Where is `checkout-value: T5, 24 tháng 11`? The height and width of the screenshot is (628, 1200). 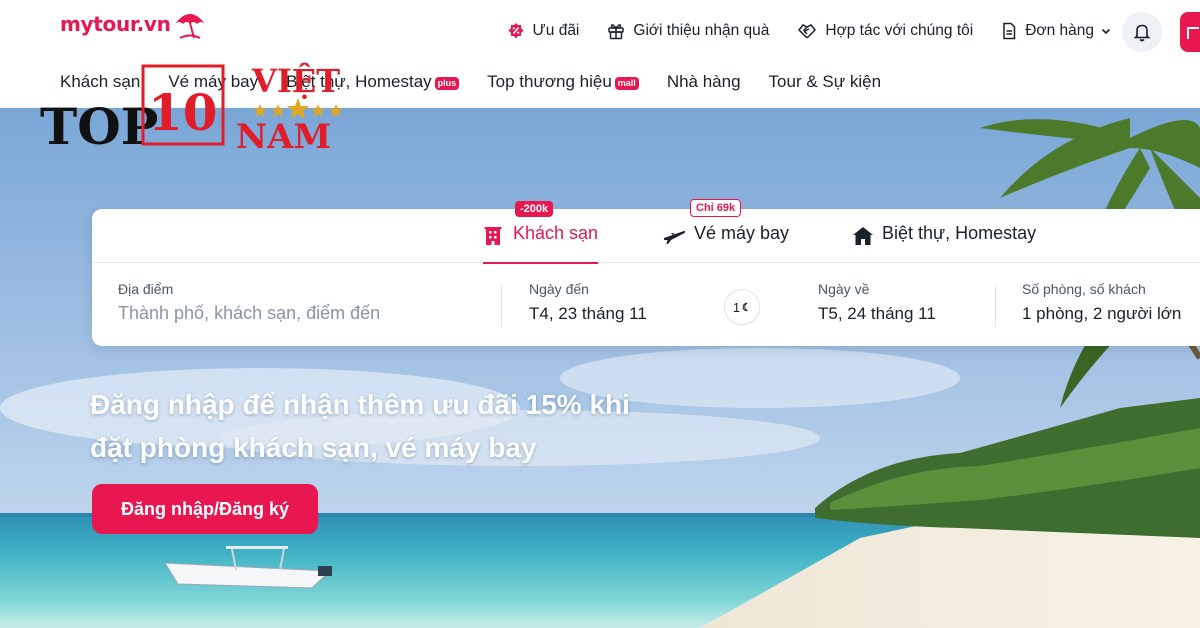
checkout-value: T5, 24 tháng 11 is located at coordinates (877, 313).